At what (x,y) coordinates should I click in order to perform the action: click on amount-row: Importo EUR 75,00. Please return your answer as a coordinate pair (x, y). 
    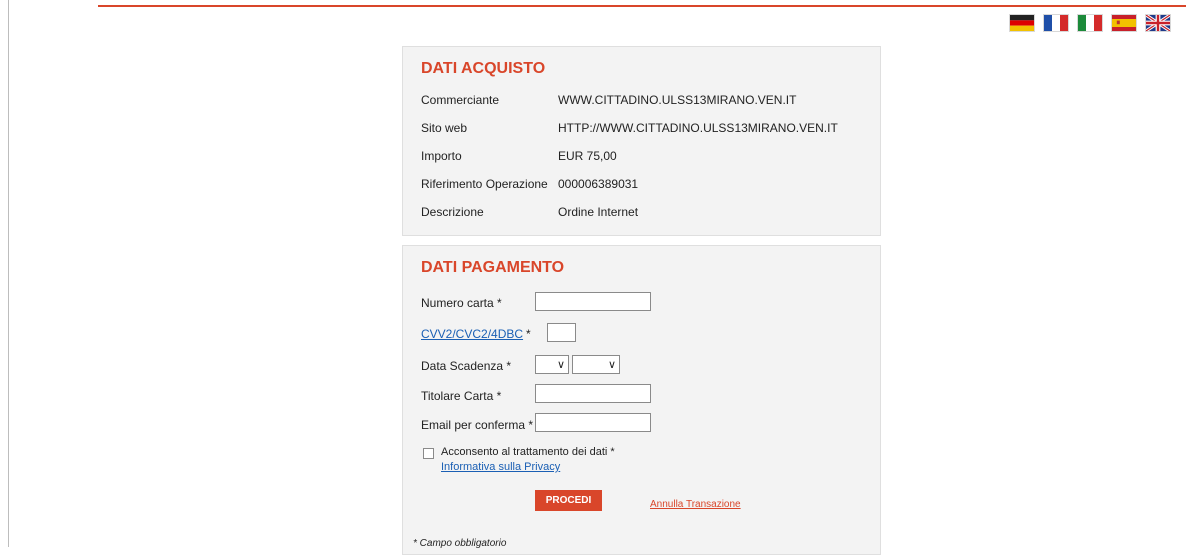
    Looking at the image, I should click on (646, 157).